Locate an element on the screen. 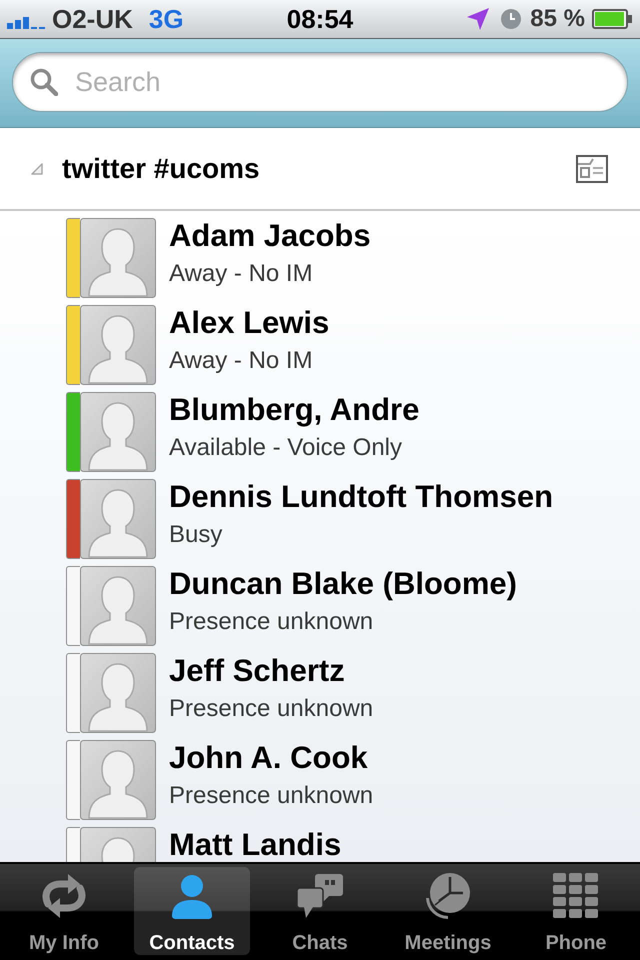 The image size is (640, 960). search-field: Search is located at coordinates (320, 82).